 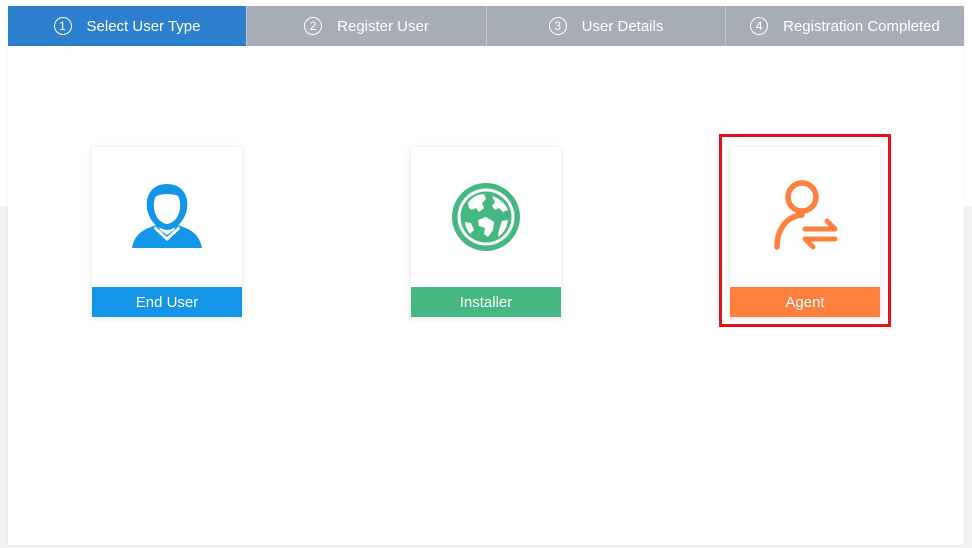 What do you see at coordinates (383, 26) in the screenshot?
I see `step-label: Register User` at bounding box center [383, 26].